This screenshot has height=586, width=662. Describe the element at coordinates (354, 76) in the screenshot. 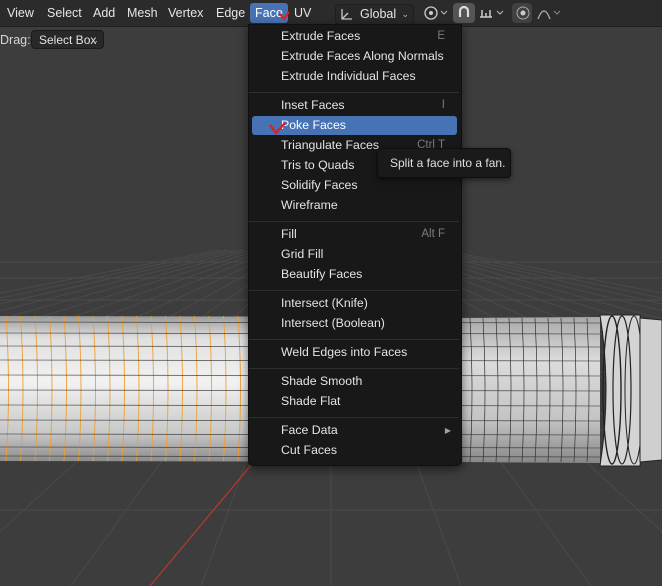

I see `menu-item-extrude-individual-faces: Extrude Individual Faces` at that location.